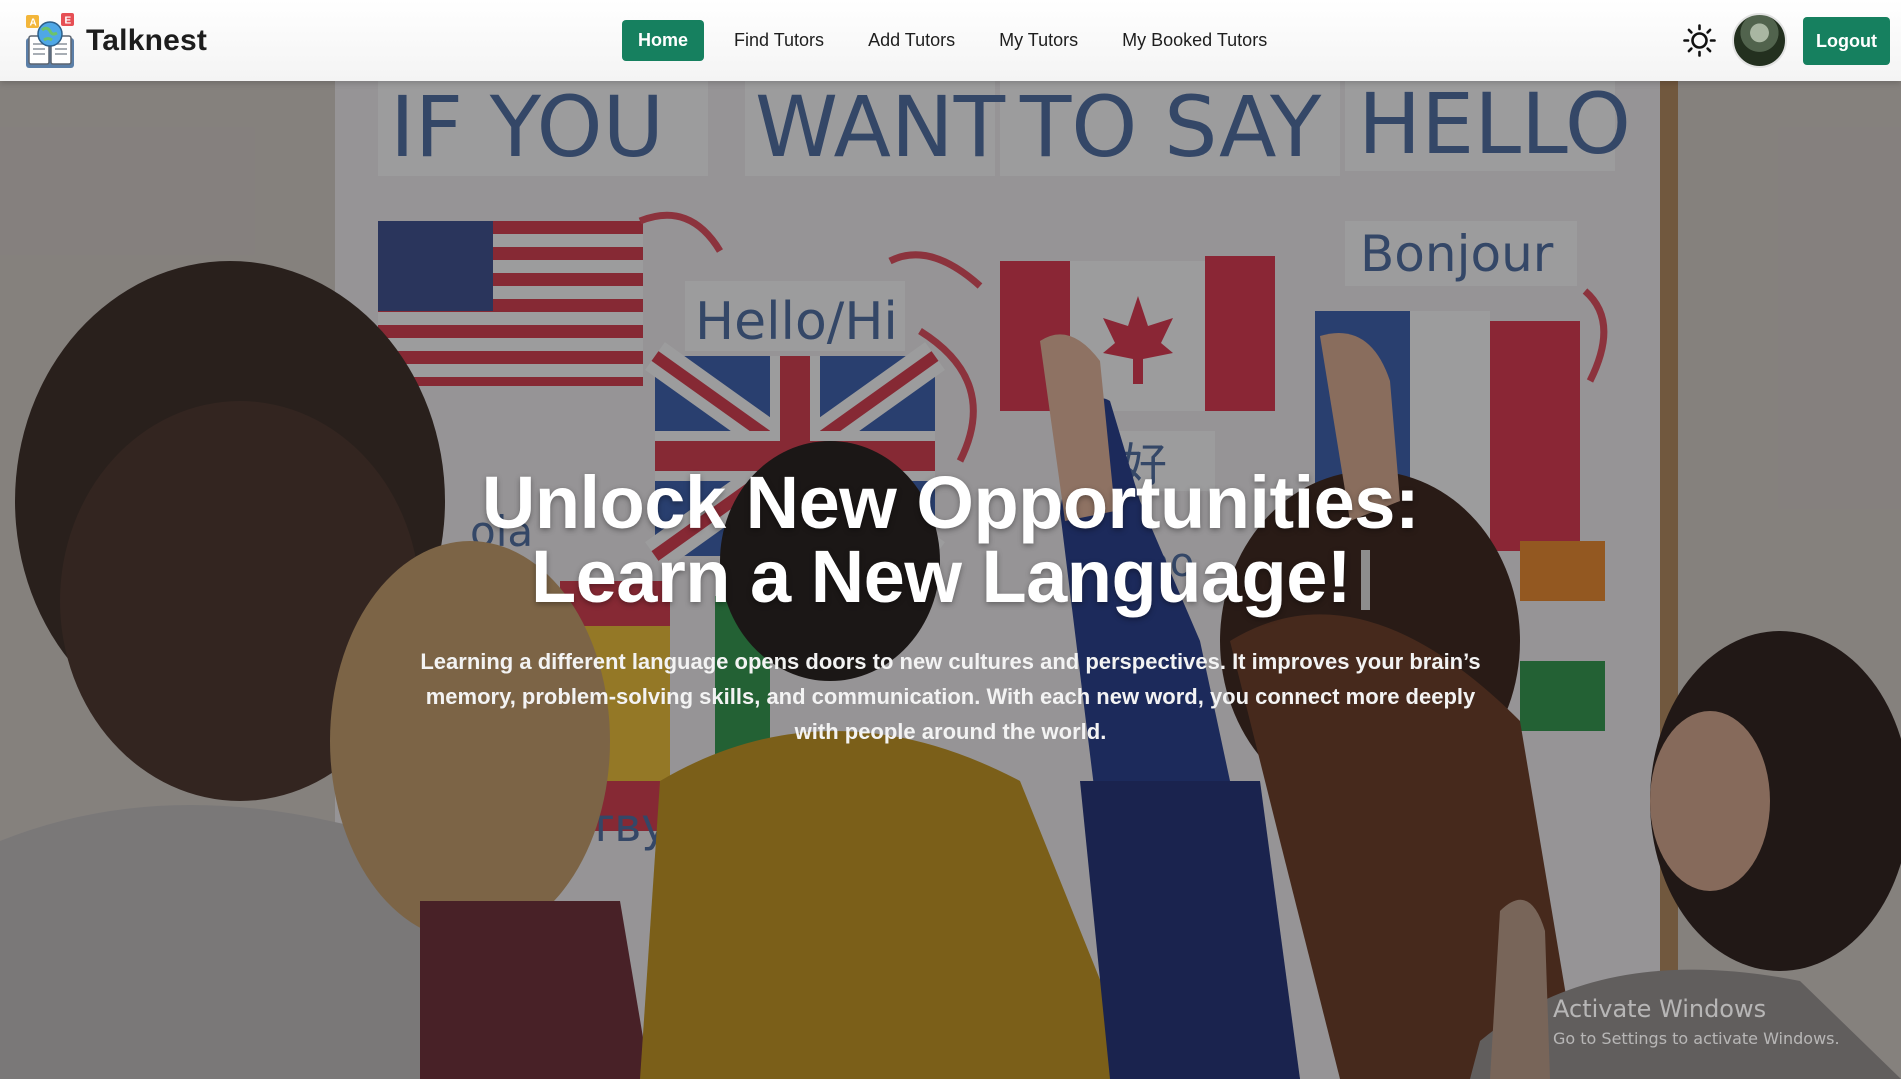 This screenshot has width=1901, height=1079. What do you see at coordinates (1194, 40) in the screenshot?
I see `nav-my-booked-tutors: My Booked Tutors` at bounding box center [1194, 40].